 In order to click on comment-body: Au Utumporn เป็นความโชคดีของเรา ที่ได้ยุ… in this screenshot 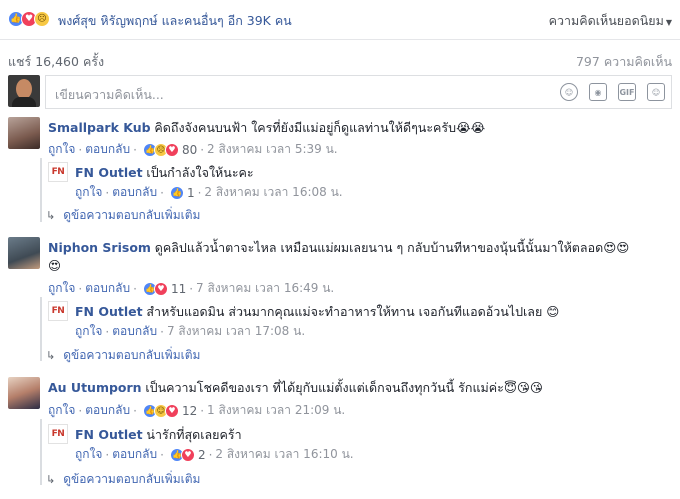, I will do `click(295, 388)`.